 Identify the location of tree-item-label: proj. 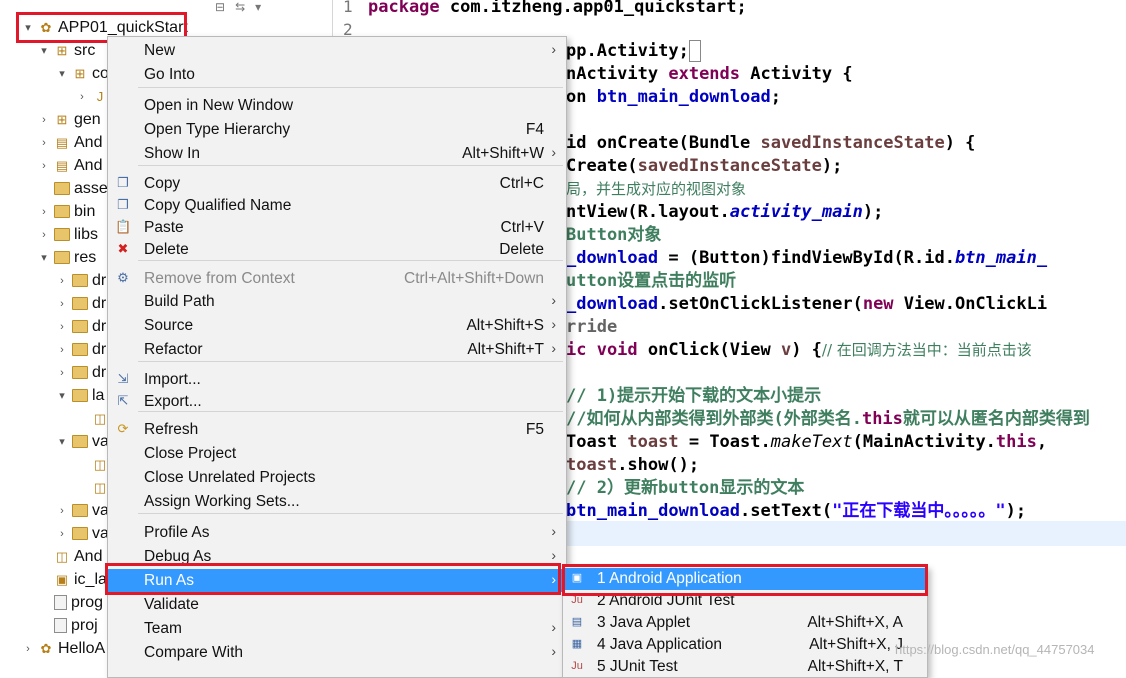
(84, 625).